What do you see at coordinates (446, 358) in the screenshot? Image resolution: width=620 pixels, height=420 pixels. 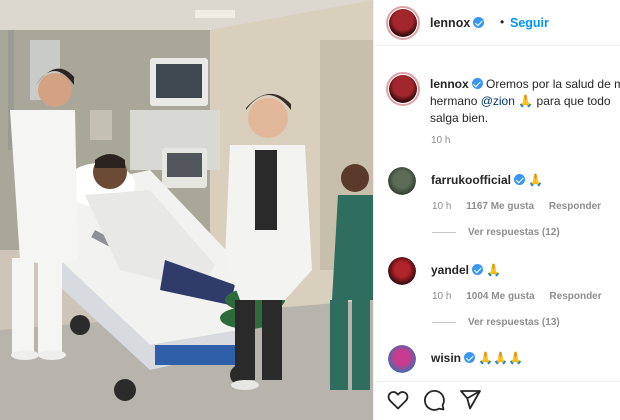 I see `comment-username: wisin` at bounding box center [446, 358].